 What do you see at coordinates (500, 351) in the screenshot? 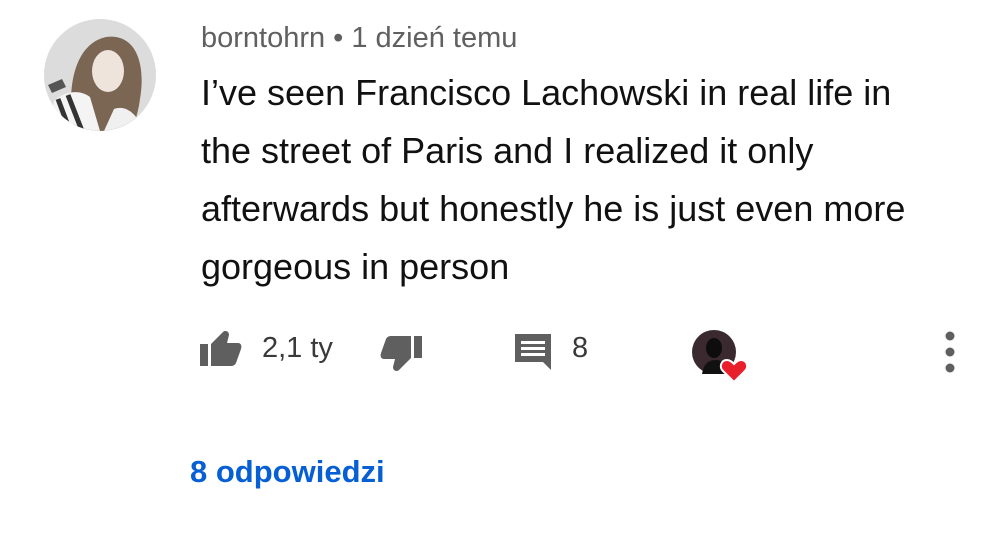
I see `comment-actions: 2,1 ty 8` at bounding box center [500, 351].